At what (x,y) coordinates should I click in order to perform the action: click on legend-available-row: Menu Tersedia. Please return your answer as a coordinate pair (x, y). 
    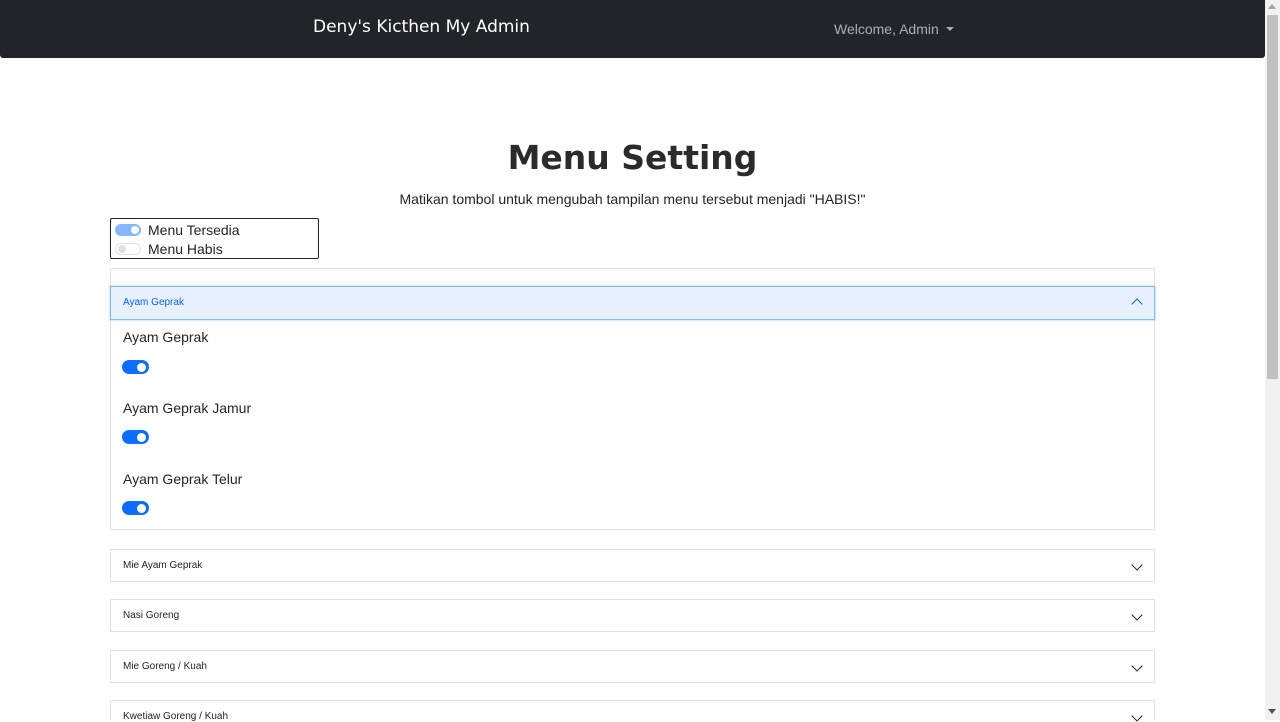
    Looking at the image, I should click on (177, 230).